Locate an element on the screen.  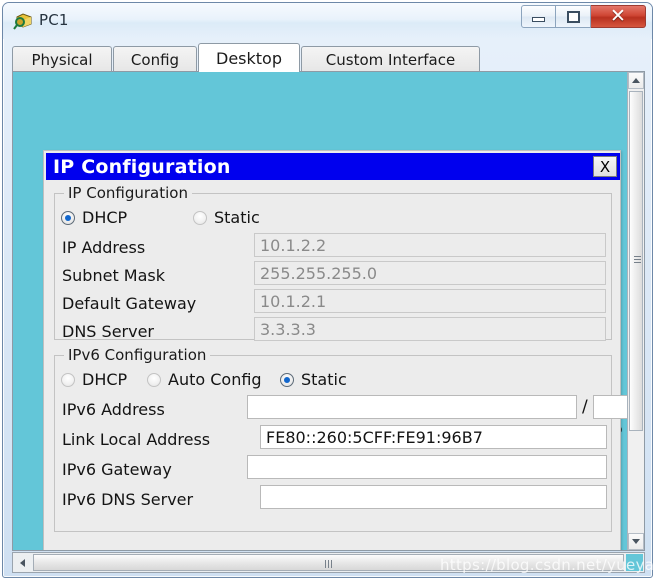
ipv6-address-label: IPv6 Address is located at coordinates (113, 409).